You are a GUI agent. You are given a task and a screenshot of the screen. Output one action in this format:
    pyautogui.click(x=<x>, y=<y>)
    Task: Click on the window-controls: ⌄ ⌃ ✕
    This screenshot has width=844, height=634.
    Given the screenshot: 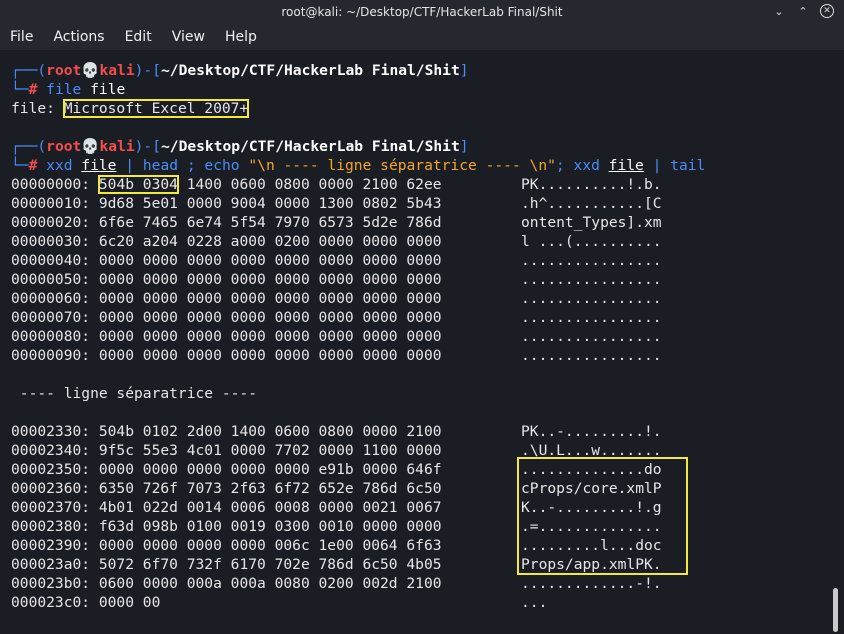 What is the action you would take?
    pyautogui.click(x=803, y=11)
    